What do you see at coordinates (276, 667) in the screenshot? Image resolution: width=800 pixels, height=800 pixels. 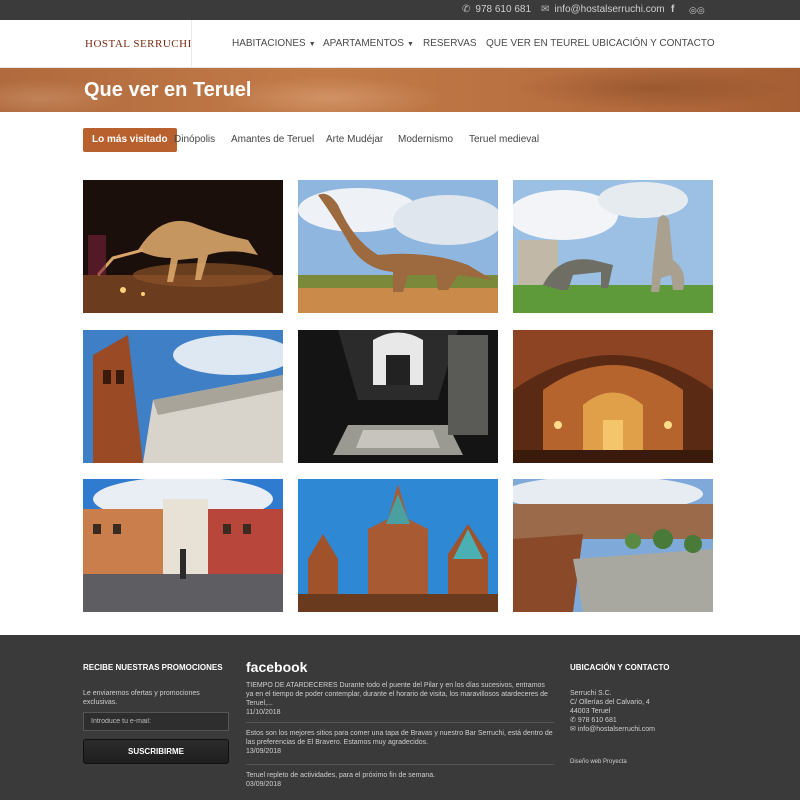 I see `facebook-logo: facebook` at bounding box center [276, 667].